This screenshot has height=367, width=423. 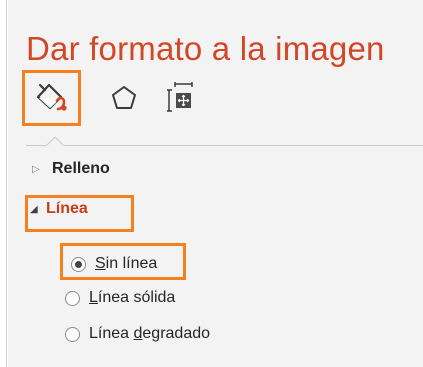 What do you see at coordinates (36, 169) in the screenshot?
I see `triangle-right-icon: ▷` at bounding box center [36, 169].